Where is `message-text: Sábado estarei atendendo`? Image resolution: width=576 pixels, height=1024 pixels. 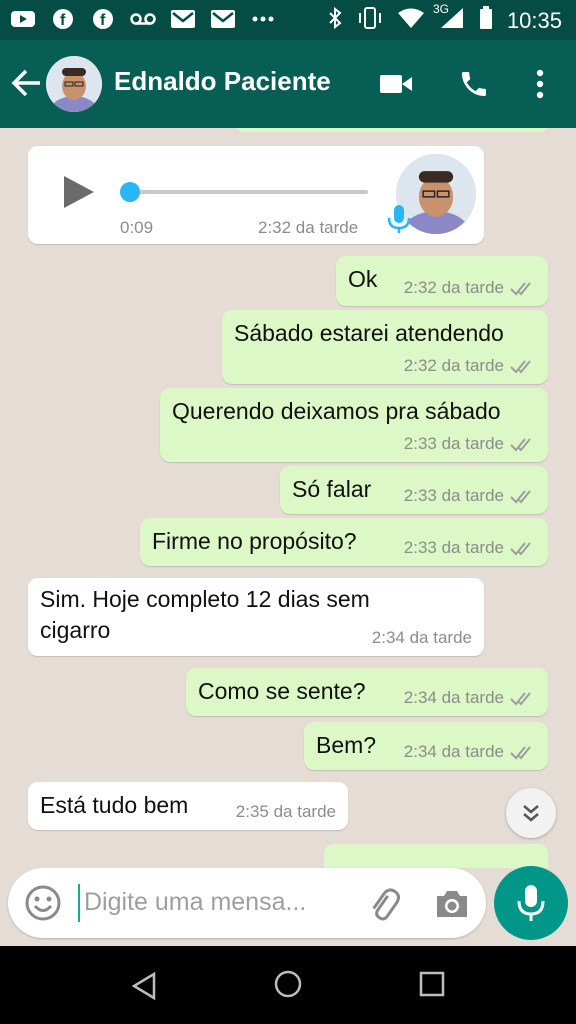
message-text: Sábado estarei atendendo is located at coordinates (369, 333).